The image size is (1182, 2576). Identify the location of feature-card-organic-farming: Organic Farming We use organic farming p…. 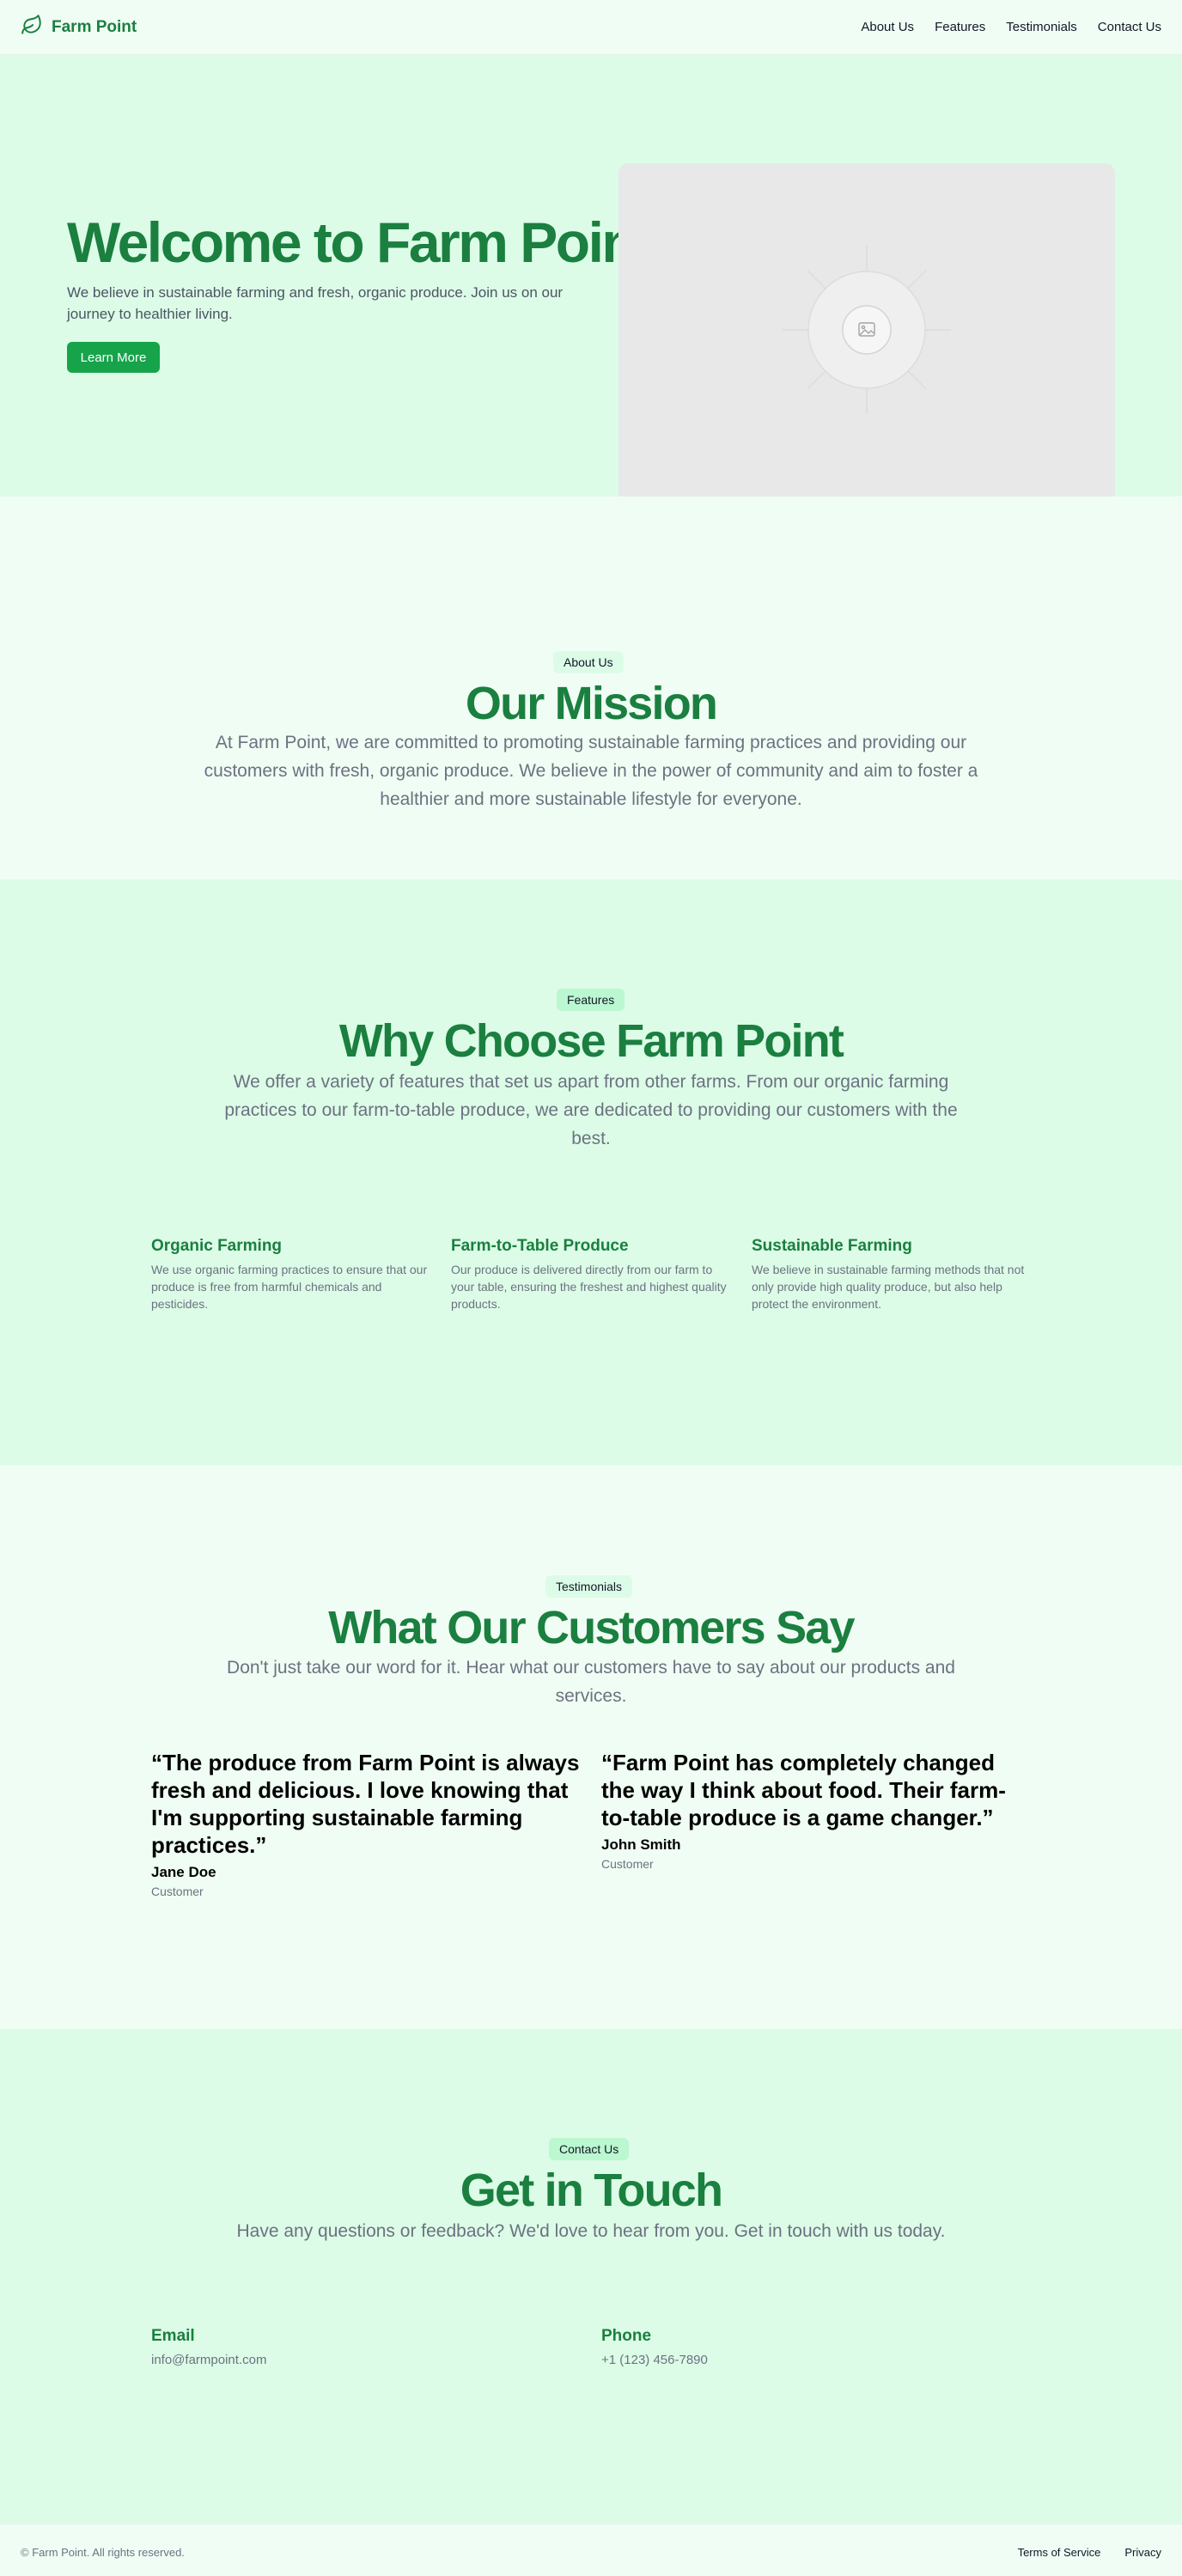
(293, 1274).